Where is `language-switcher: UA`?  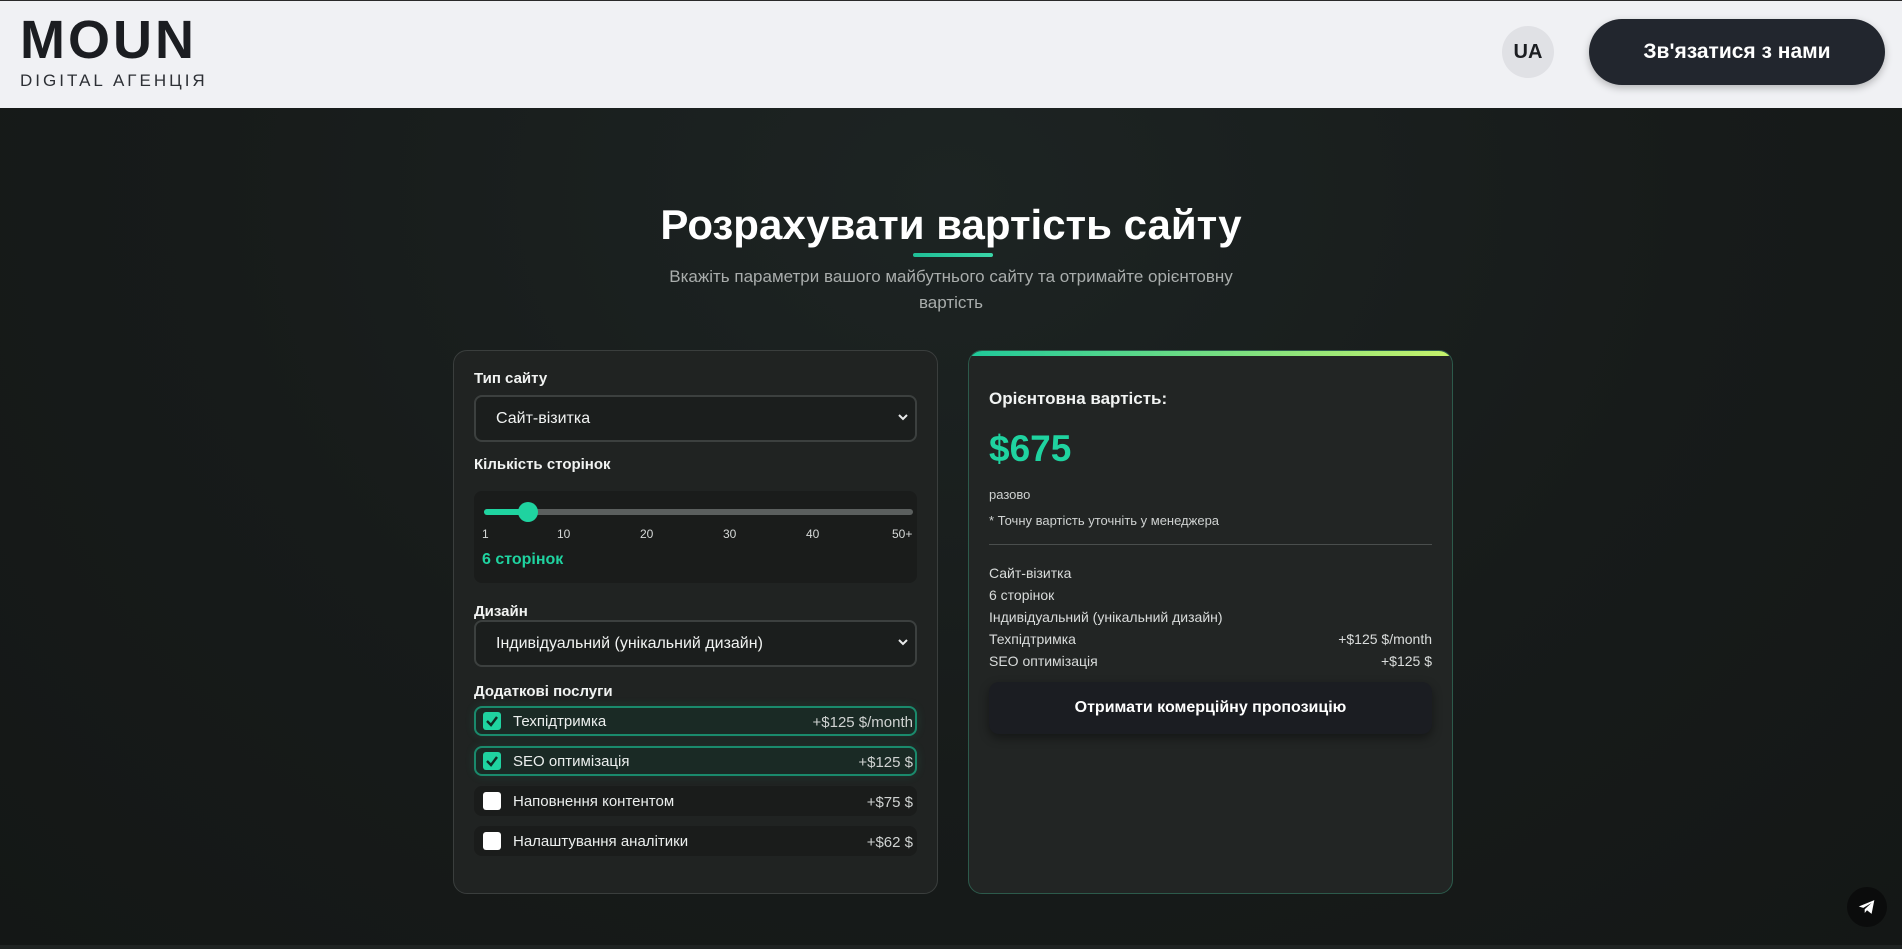
language-switcher: UA is located at coordinates (1528, 52).